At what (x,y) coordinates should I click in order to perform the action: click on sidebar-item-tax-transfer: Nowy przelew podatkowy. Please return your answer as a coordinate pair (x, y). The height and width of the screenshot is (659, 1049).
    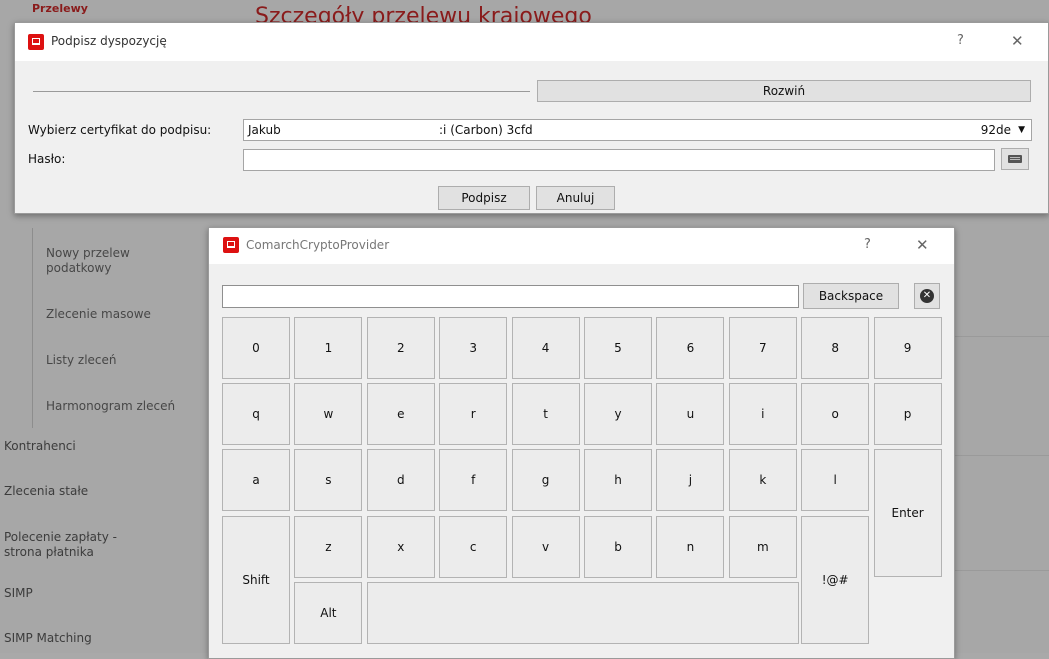
    Looking at the image, I should click on (88, 261).